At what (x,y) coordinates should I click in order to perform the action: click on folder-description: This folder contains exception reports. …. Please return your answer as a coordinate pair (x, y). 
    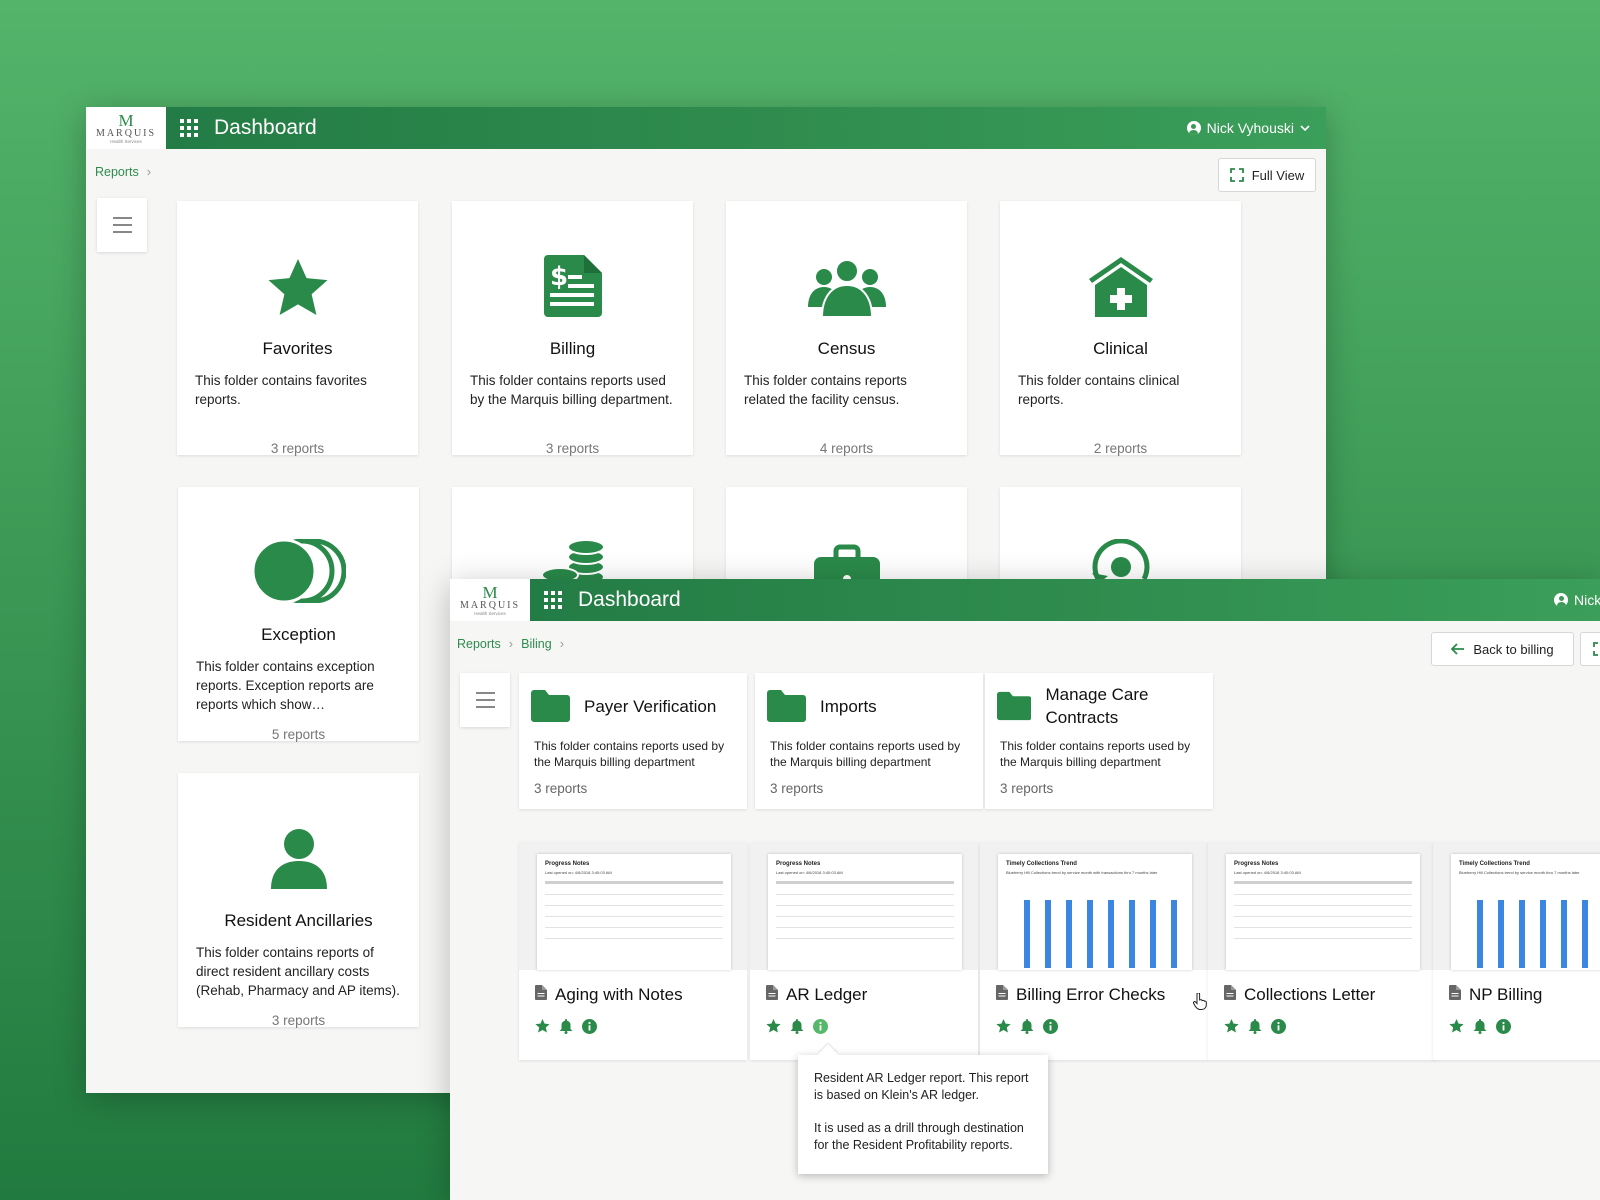
    Looking at the image, I should click on (285, 685).